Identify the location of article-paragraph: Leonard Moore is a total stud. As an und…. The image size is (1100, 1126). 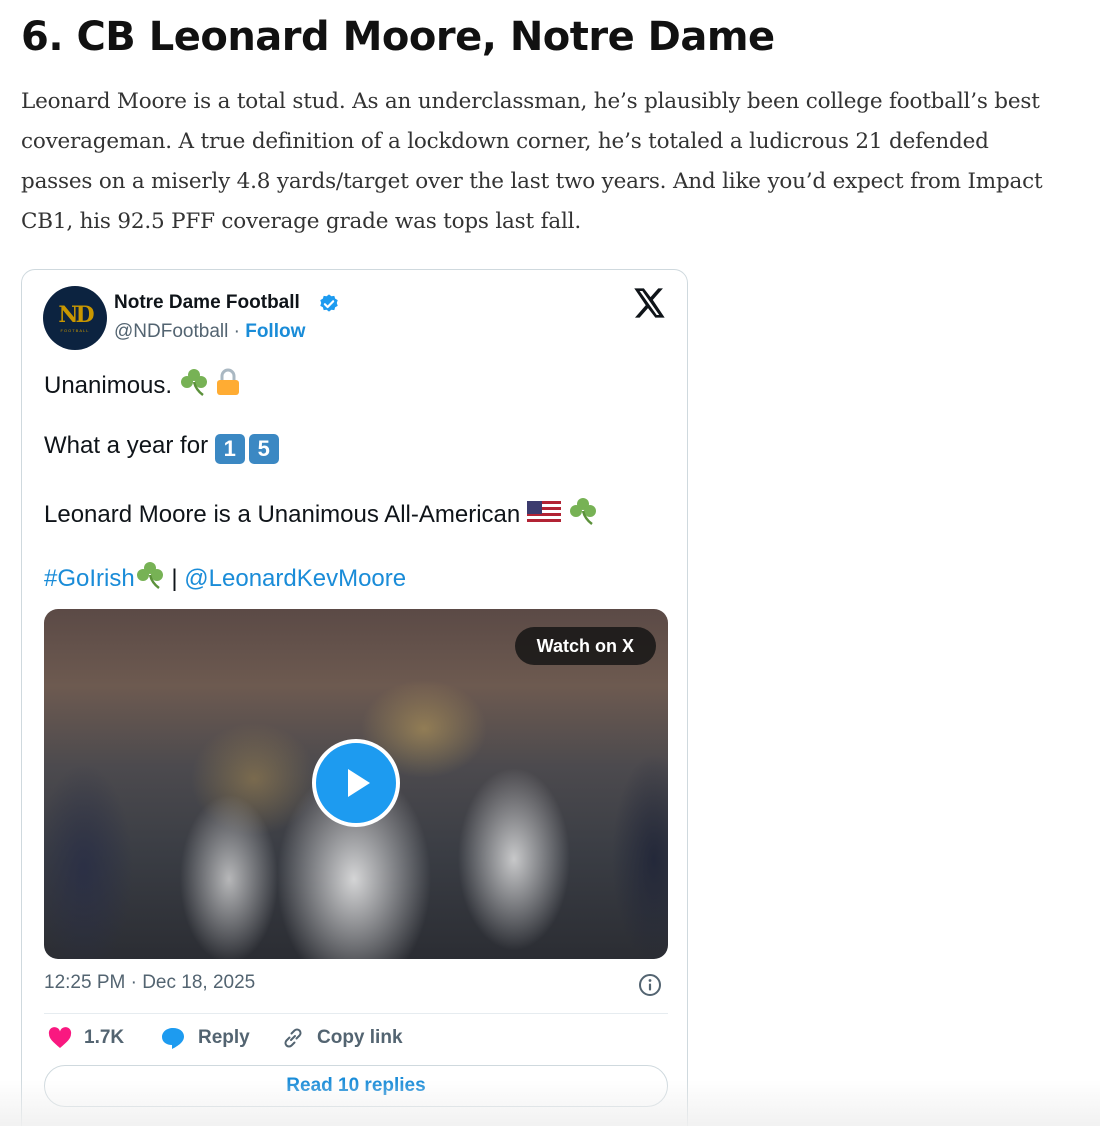
(556, 162).